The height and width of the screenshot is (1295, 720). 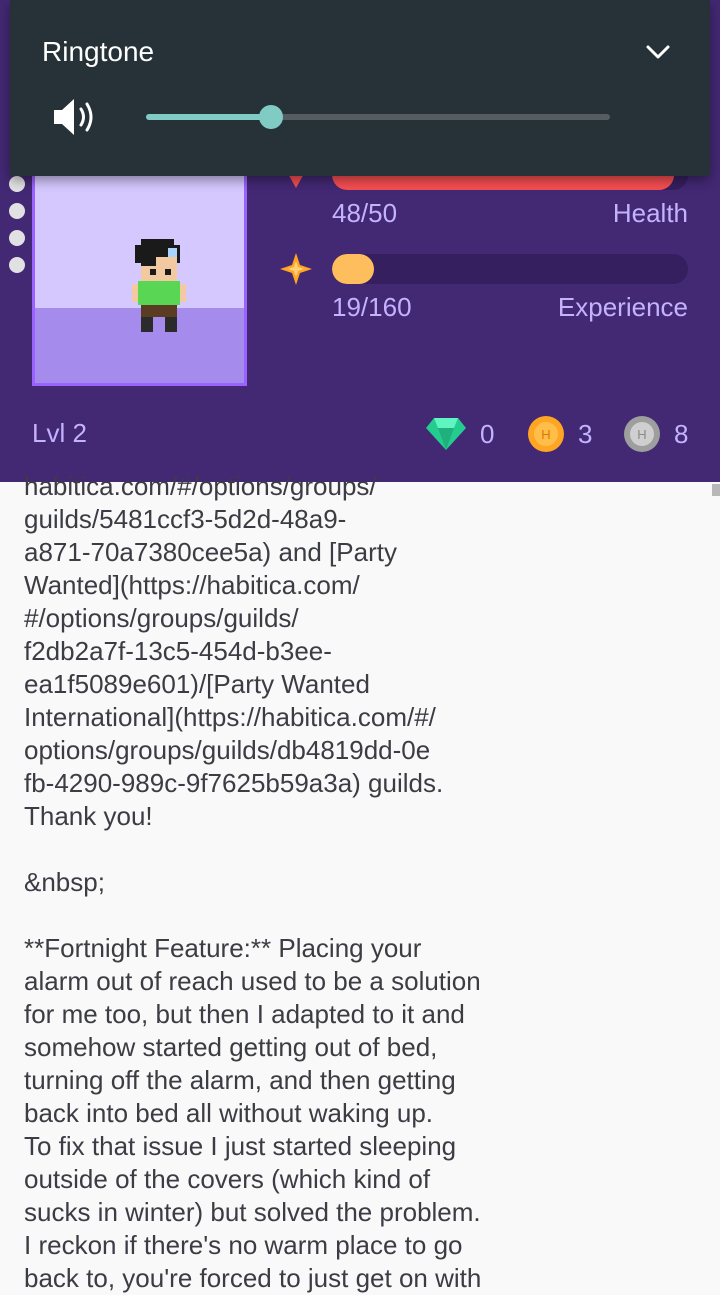 What do you see at coordinates (59, 433) in the screenshot?
I see `level-label: Lvl 2` at bounding box center [59, 433].